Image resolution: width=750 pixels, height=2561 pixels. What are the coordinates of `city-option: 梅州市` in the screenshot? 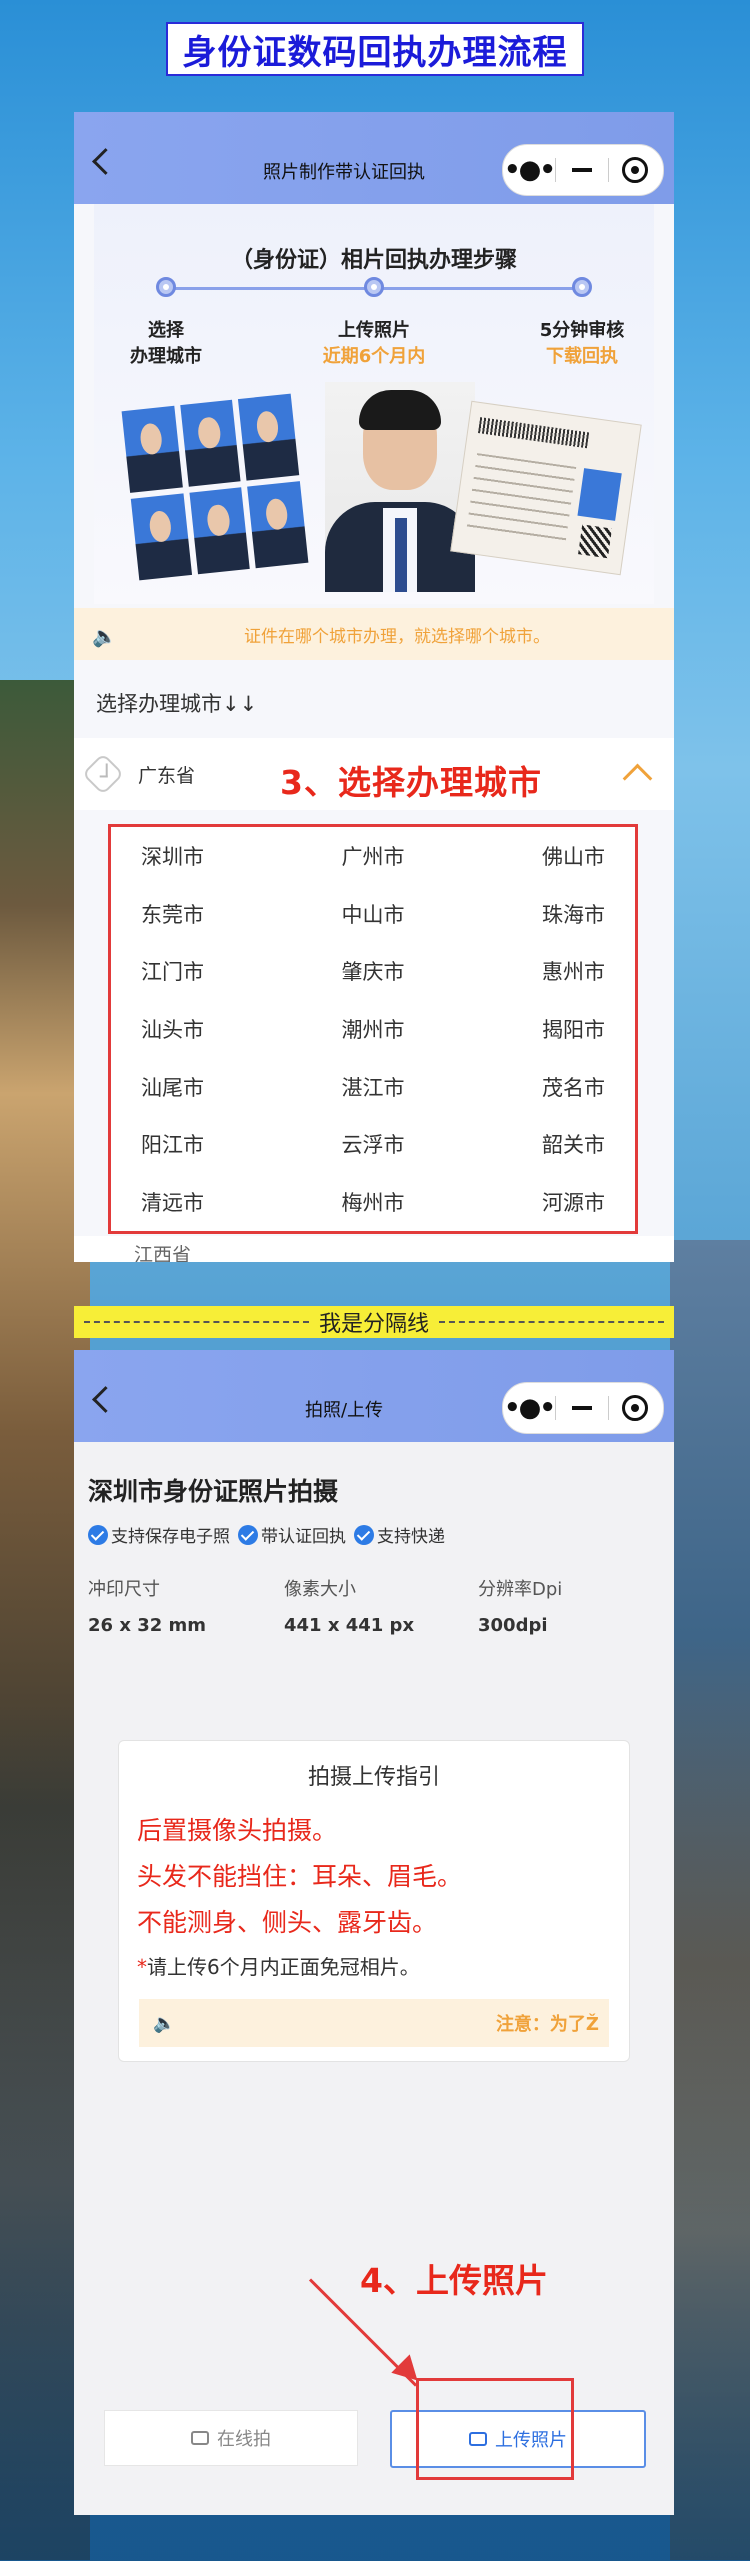 It's located at (373, 1202).